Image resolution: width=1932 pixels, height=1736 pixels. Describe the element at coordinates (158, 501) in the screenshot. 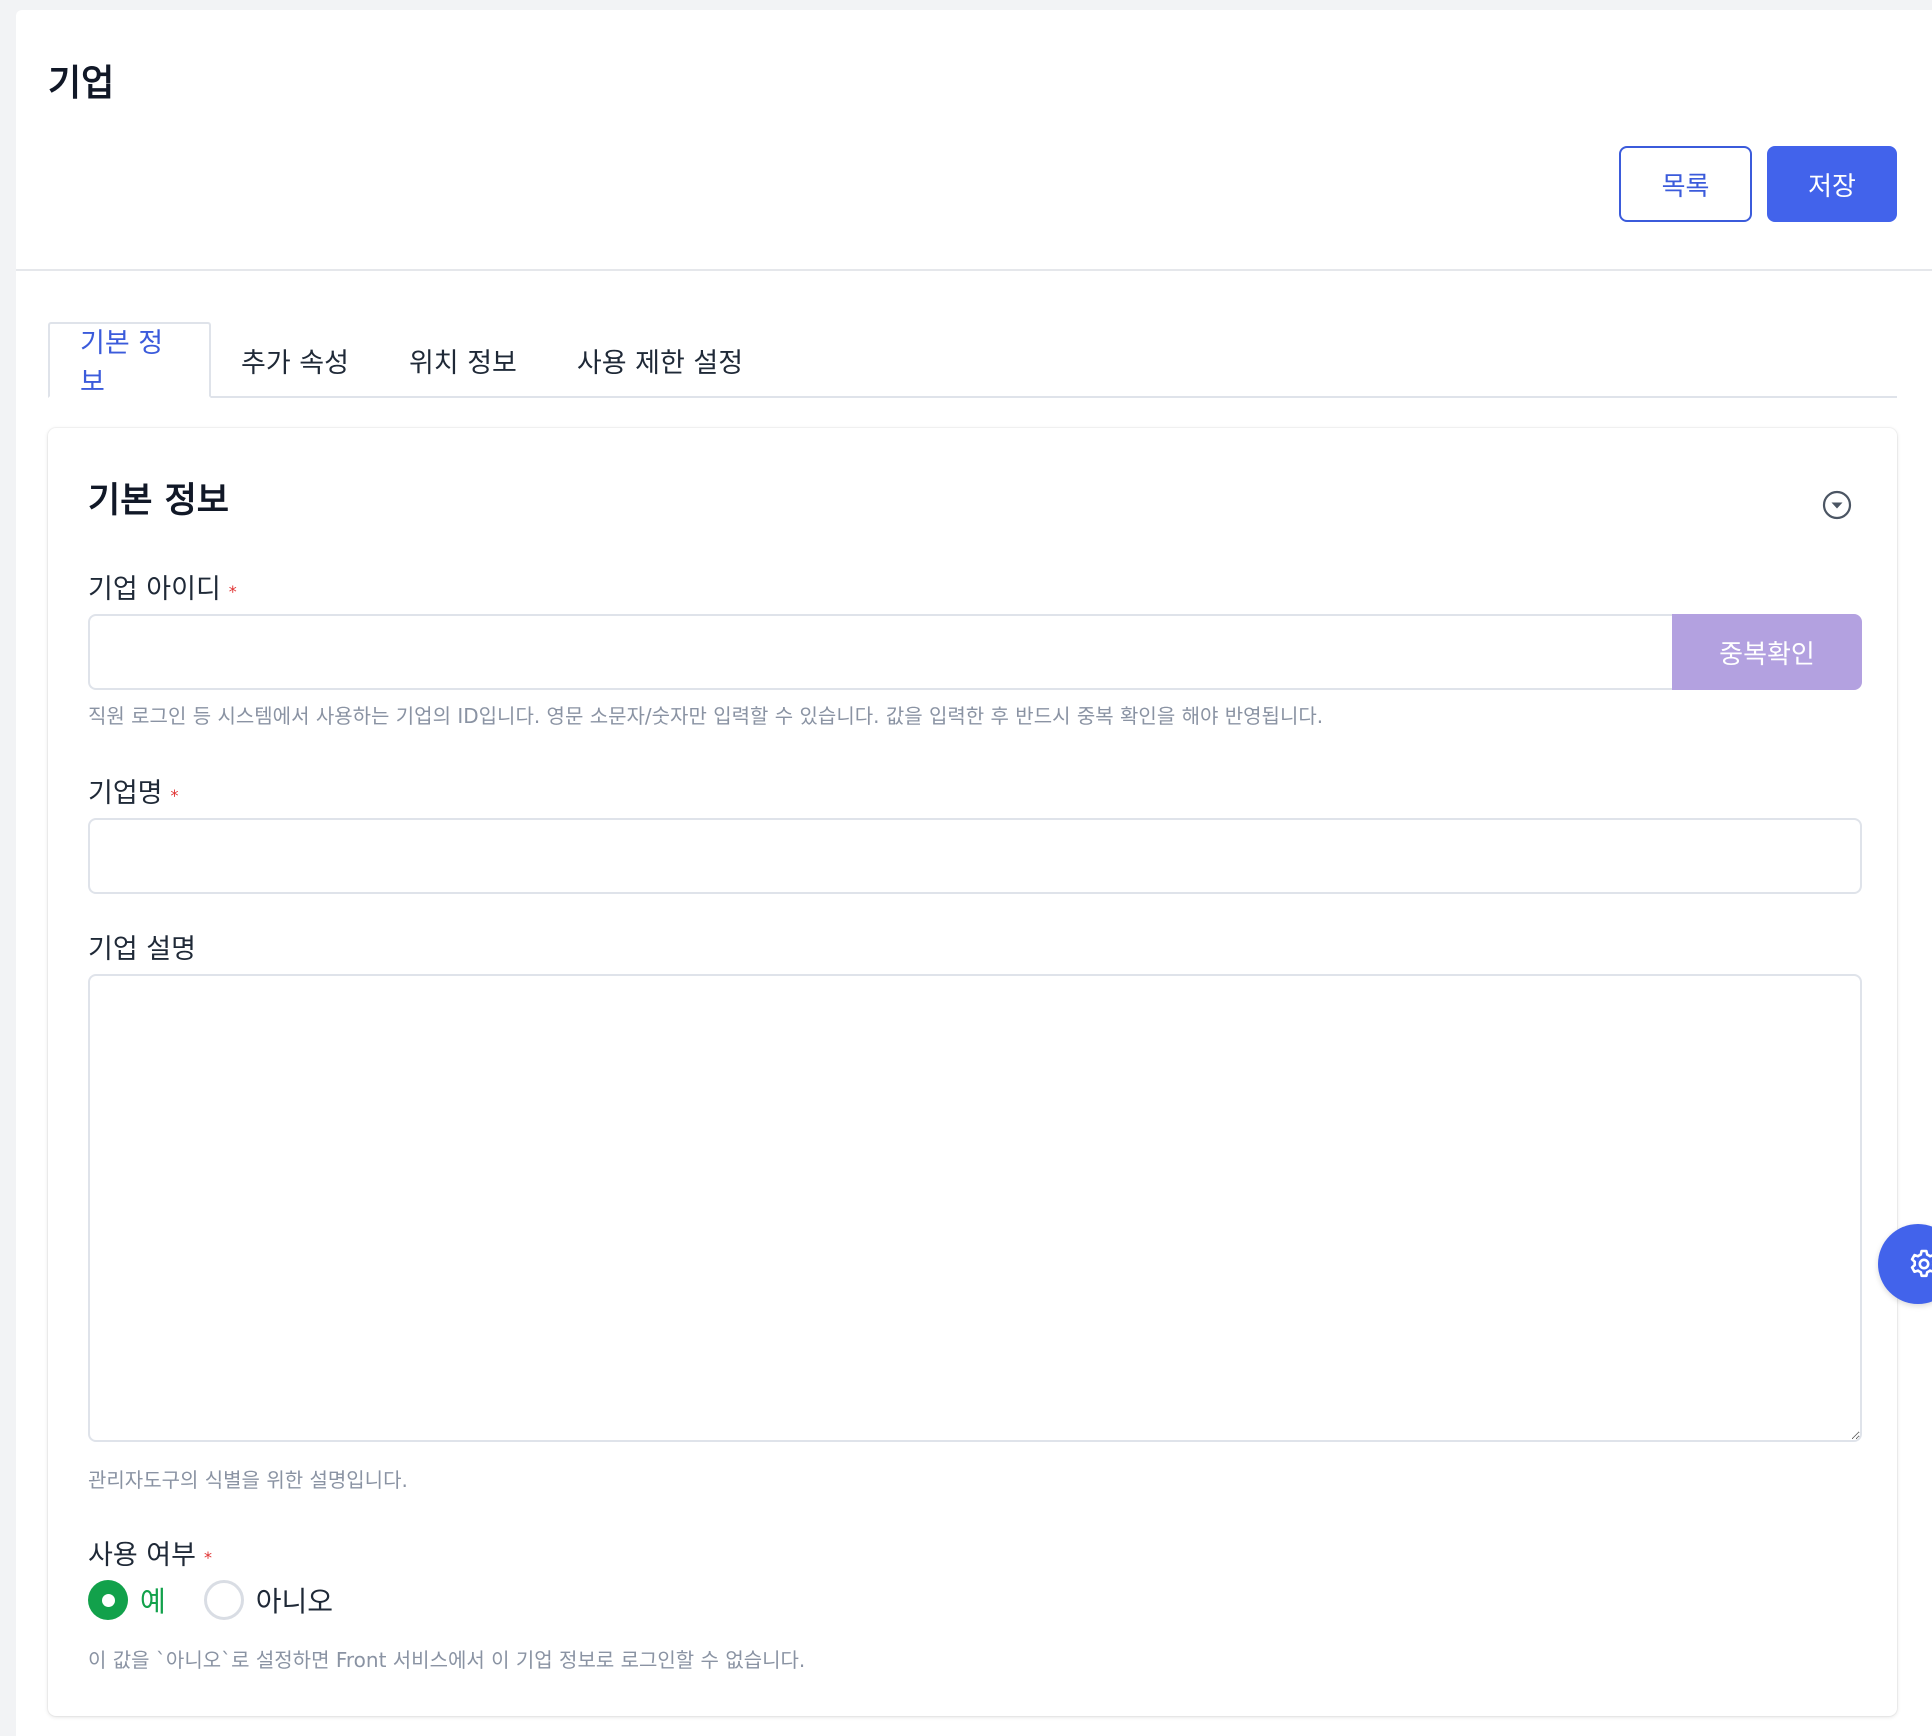

I see `card-title: 기본 정보` at that location.